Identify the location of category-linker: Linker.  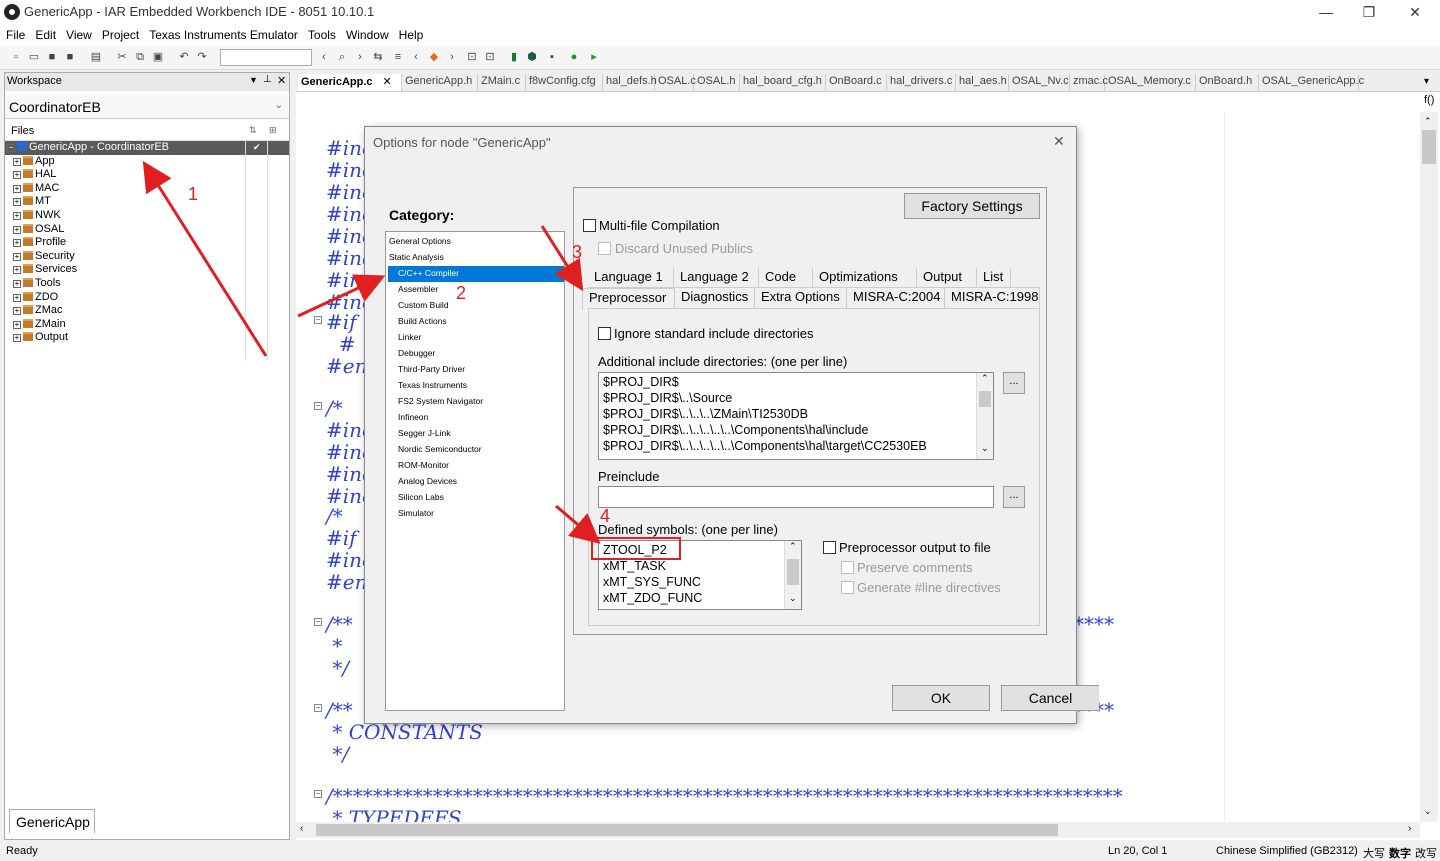
(476, 338).